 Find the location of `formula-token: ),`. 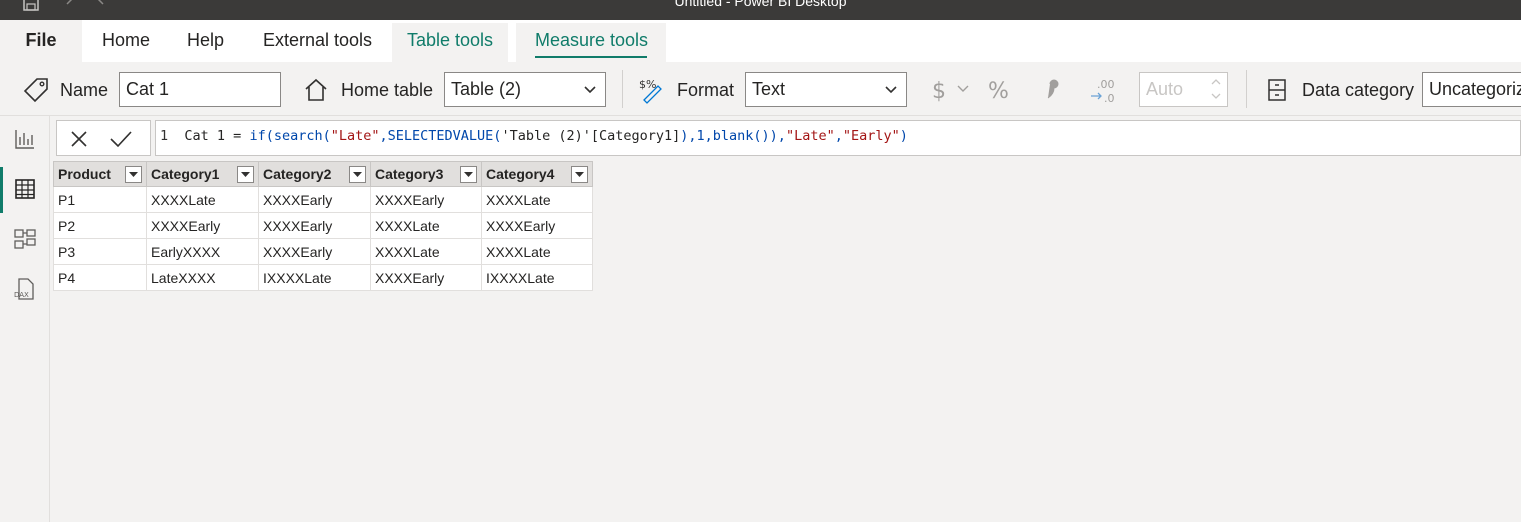

formula-token: ), is located at coordinates (777, 136).